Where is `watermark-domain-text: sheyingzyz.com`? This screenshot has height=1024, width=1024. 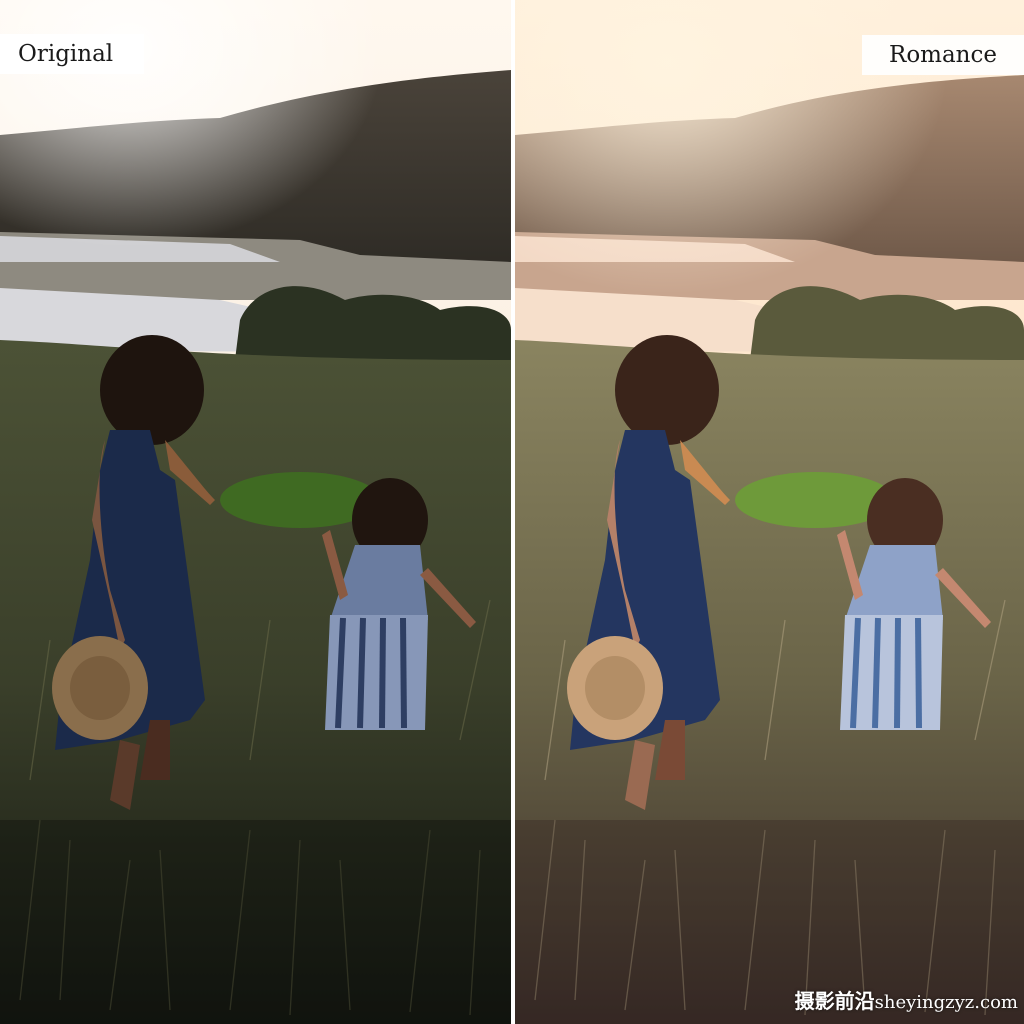 watermark-domain-text: sheyingzyz.com is located at coordinates (946, 1002).